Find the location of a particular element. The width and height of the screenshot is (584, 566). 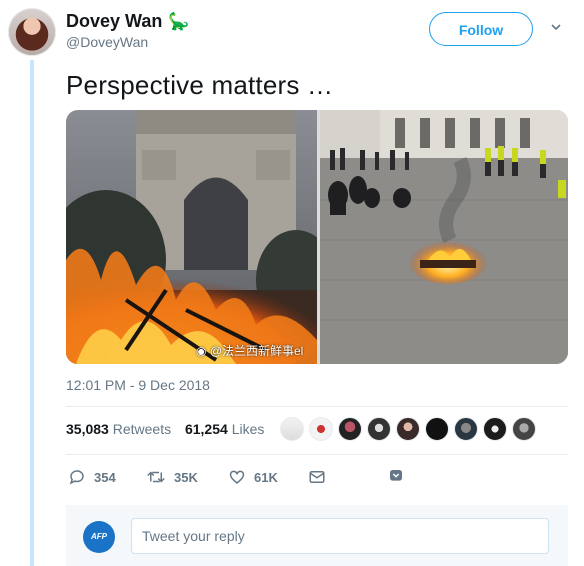

caret-action is located at coordinates (396, 476).